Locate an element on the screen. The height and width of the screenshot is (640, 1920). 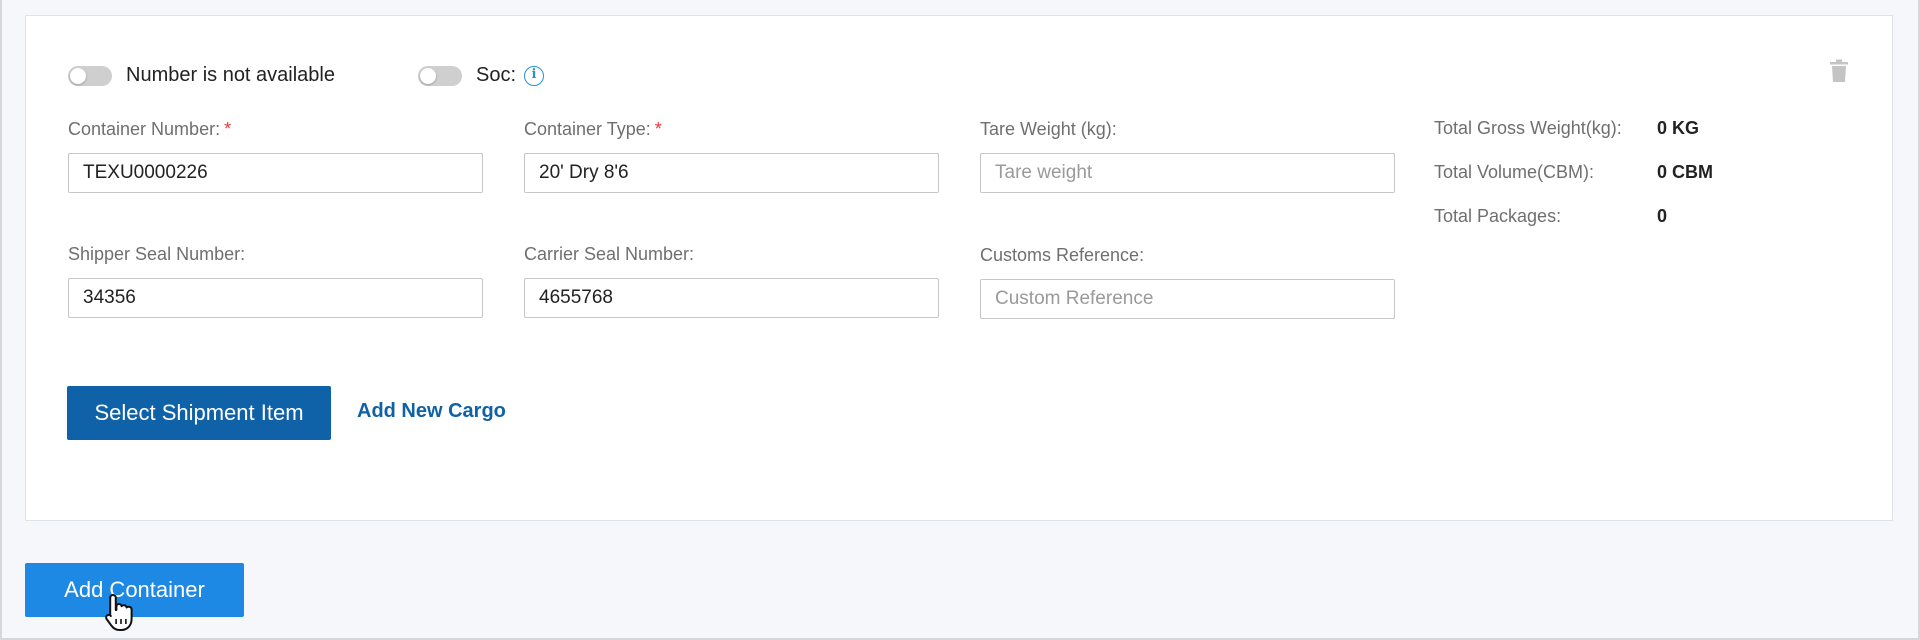
total-volume-label: Total Volume(CBM): is located at coordinates (1514, 172).